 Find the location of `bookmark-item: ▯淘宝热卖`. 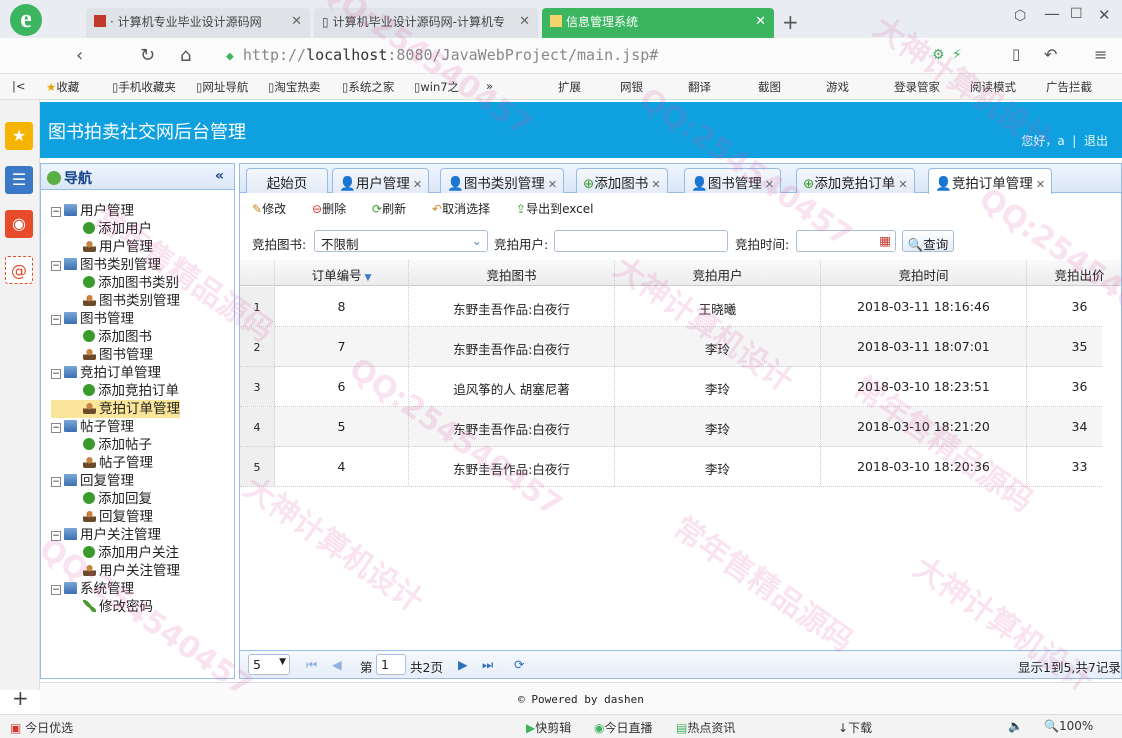

bookmark-item: ▯淘宝热卖 is located at coordinates (294, 87).